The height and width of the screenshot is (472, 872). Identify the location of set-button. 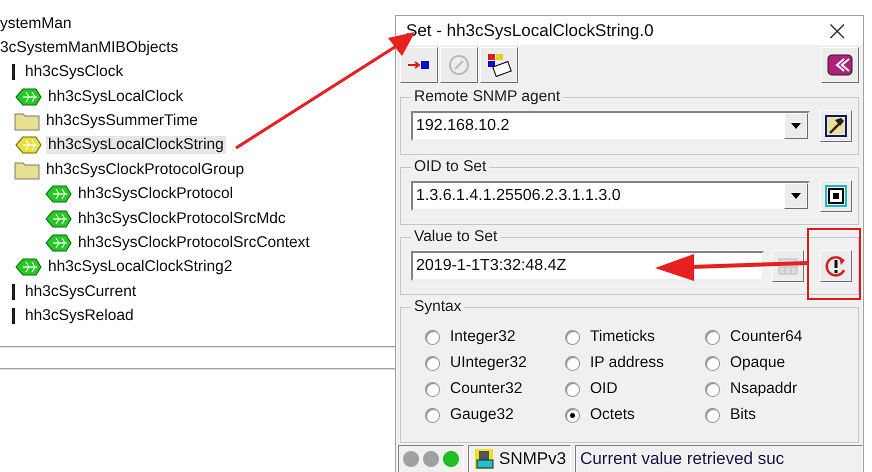
(836, 266).